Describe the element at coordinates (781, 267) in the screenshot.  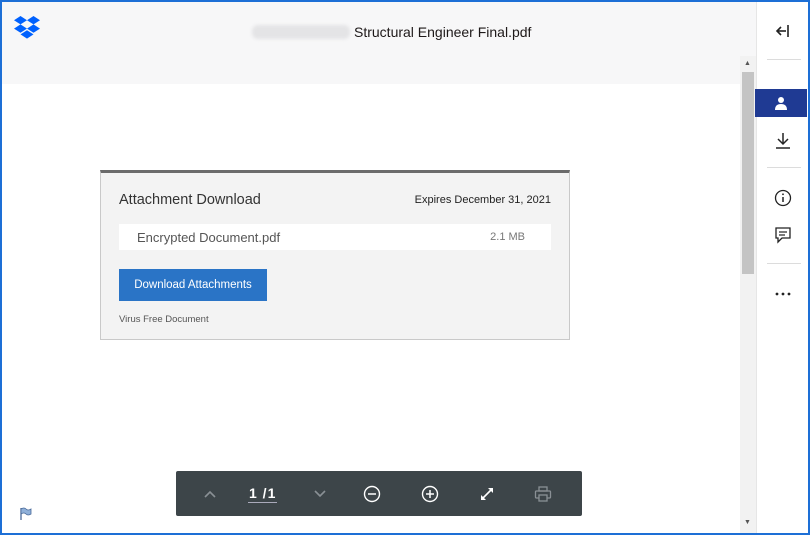
I see `right-sidebar` at that location.